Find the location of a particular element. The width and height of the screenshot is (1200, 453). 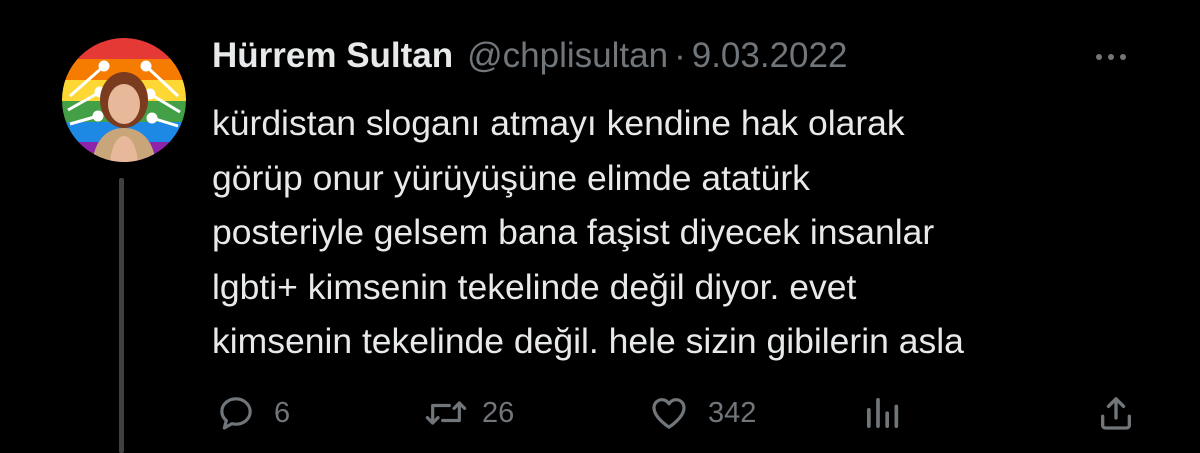

reply-icon is located at coordinates (236, 413).